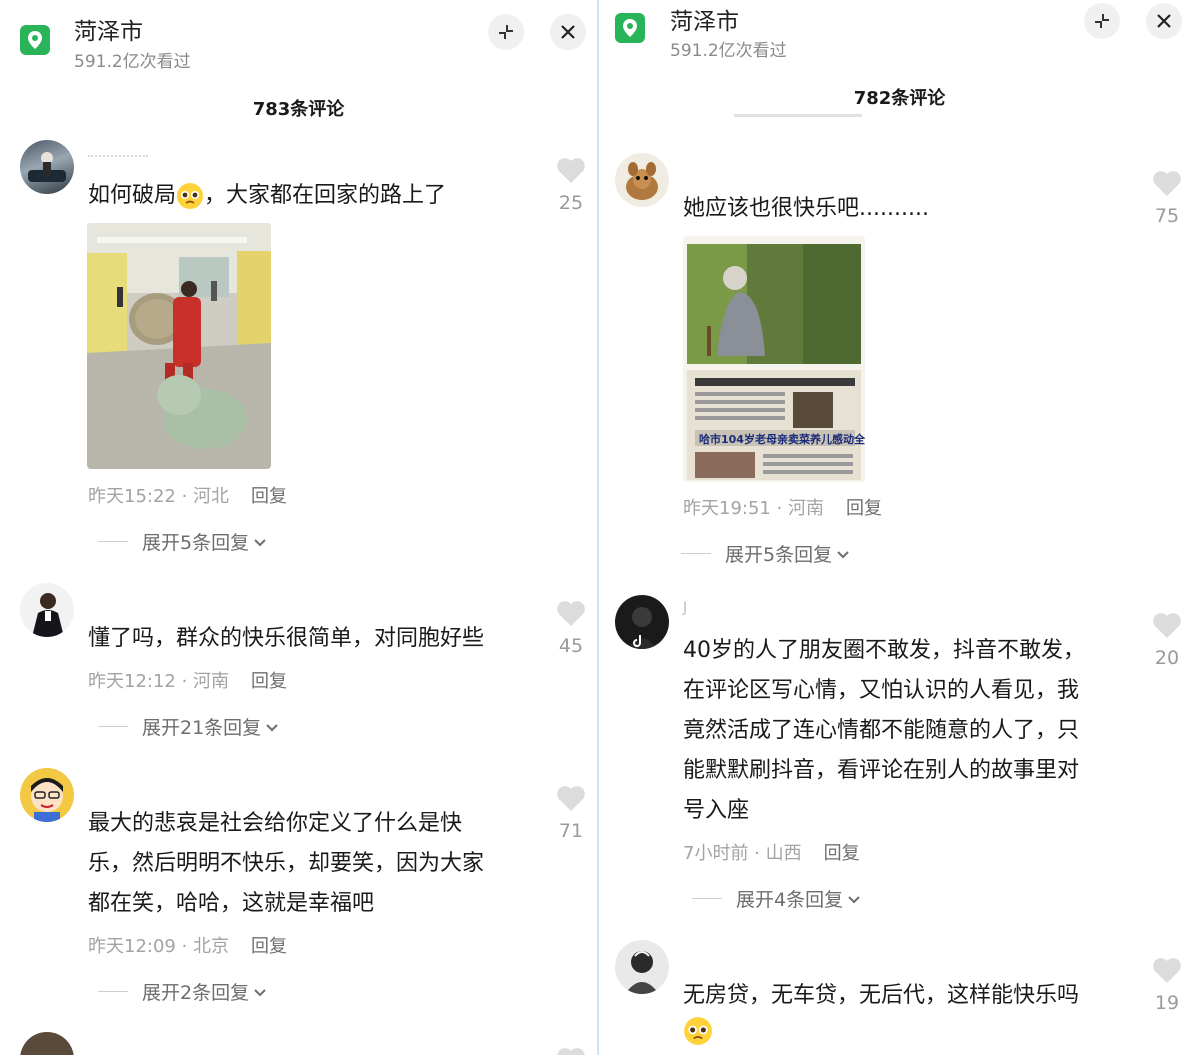 The image size is (1200, 1055). Describe the element at coordinates (179, 346) in the screenshot. I see `comment-image-station` at that location.